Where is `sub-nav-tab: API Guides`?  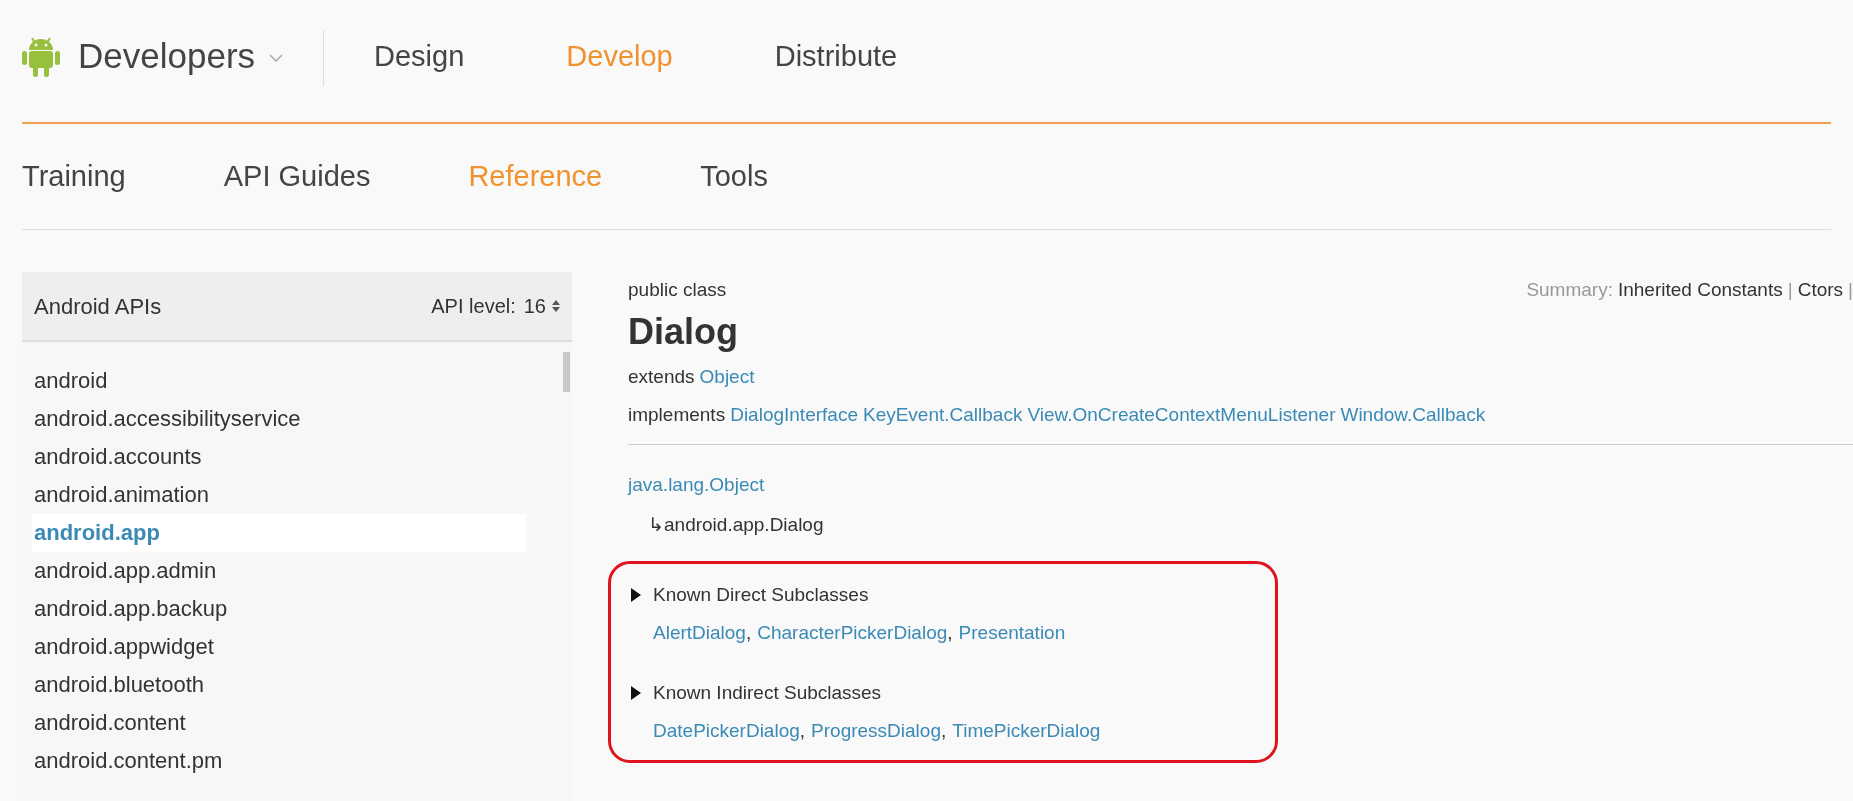 sub-nav-tab: API Guides is located at coordinates (297, 176).